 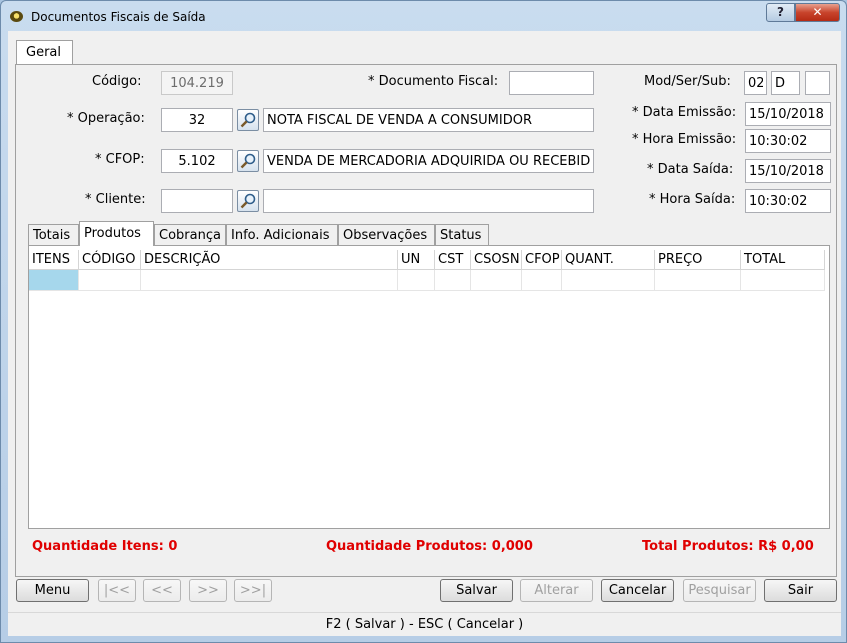 What do you see at coordinates (118, 17) in the screenshot?
I see `window-title: Documentos Fiscais de Saída` at bounding box center [118, 17].